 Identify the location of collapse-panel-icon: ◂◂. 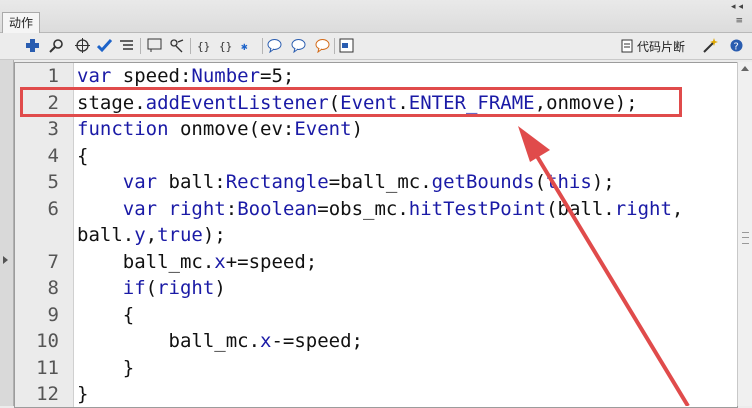
(738, 7).